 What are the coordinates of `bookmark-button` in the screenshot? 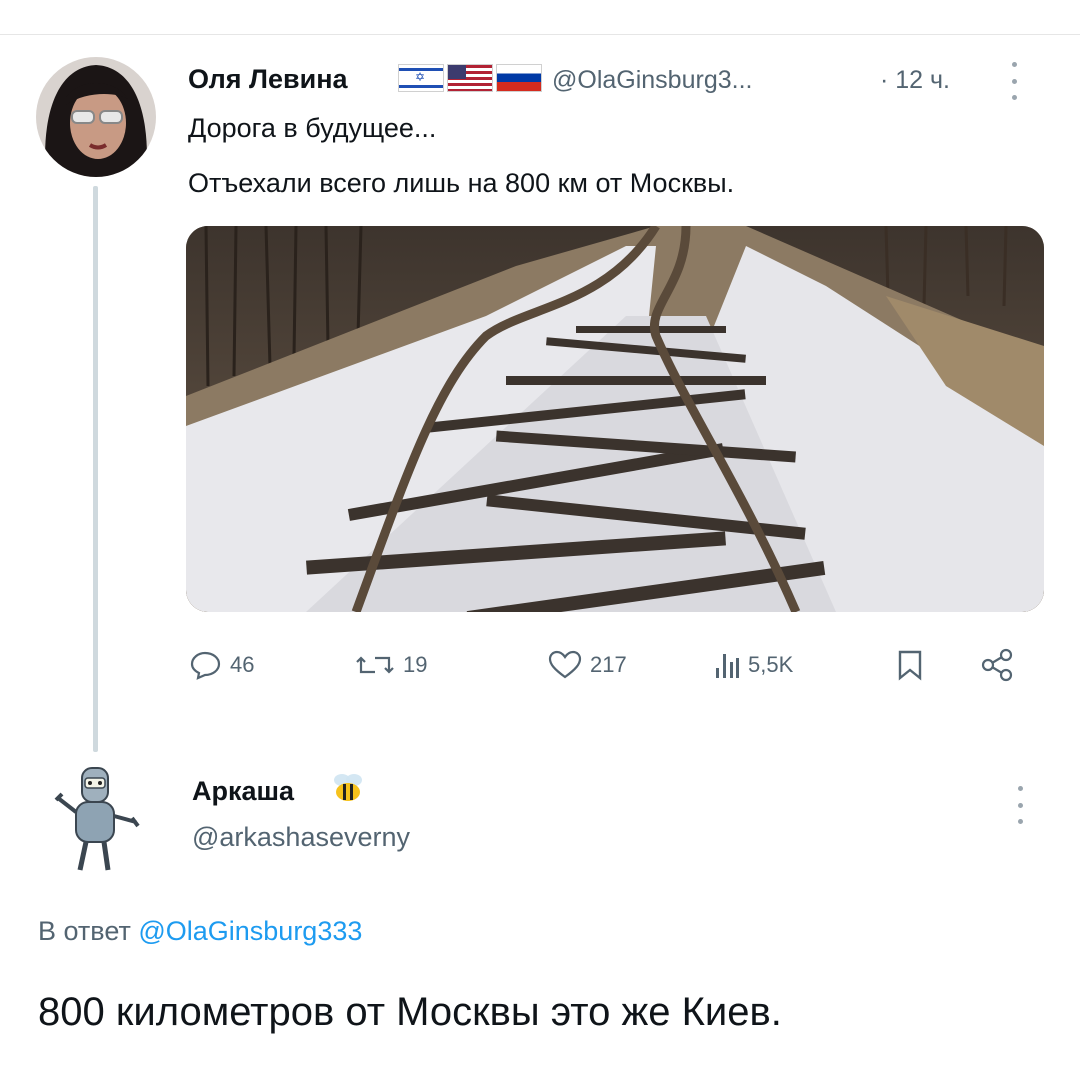 It's located at (910, 665).